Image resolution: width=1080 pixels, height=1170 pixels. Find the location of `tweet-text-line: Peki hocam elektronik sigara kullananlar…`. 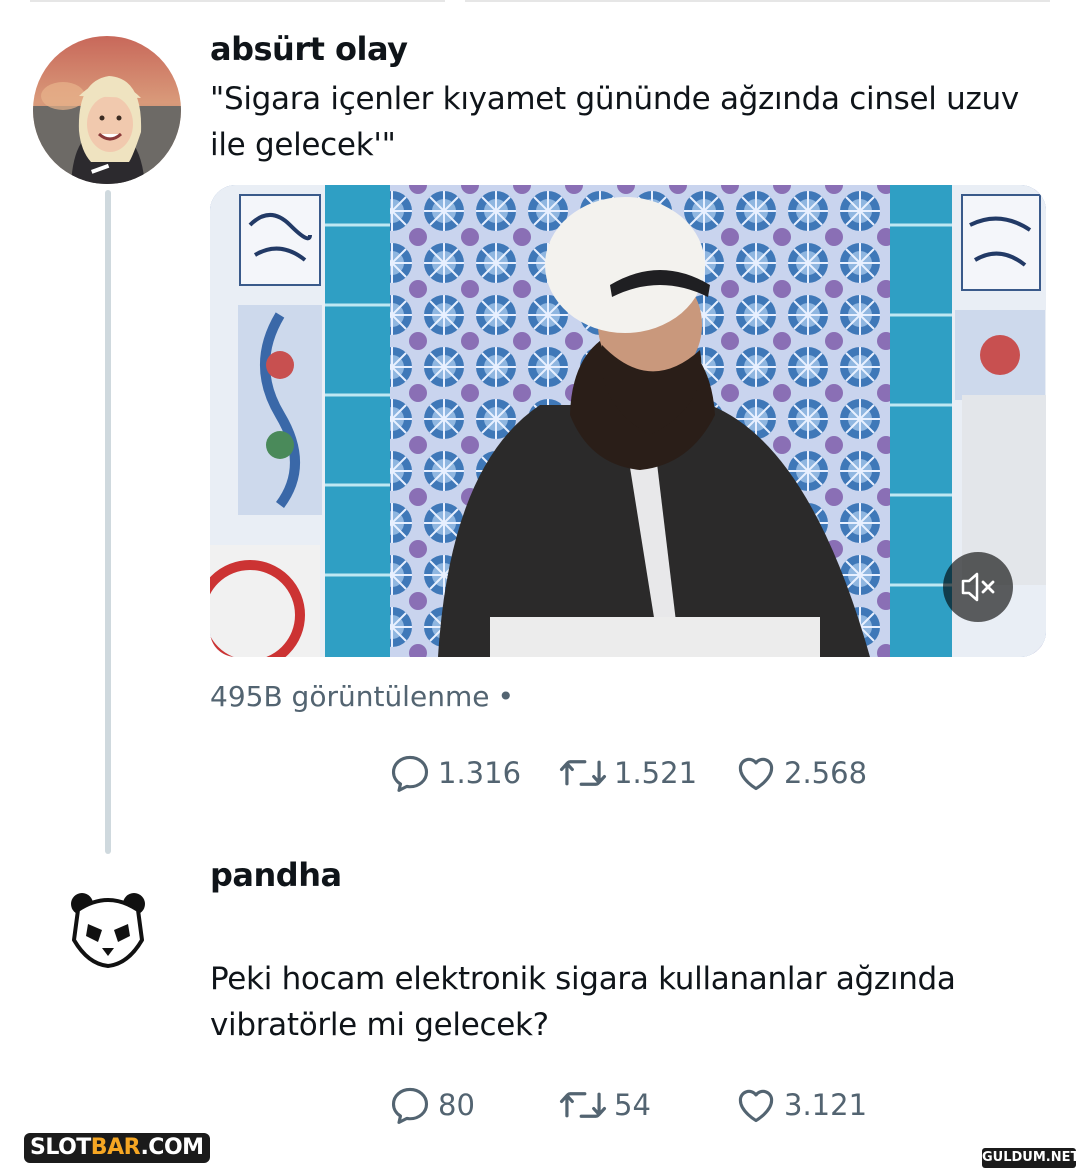

tweet-text-line: Peki hocam elektronik sigara kullananlar… is located at coordinates (583, 979).